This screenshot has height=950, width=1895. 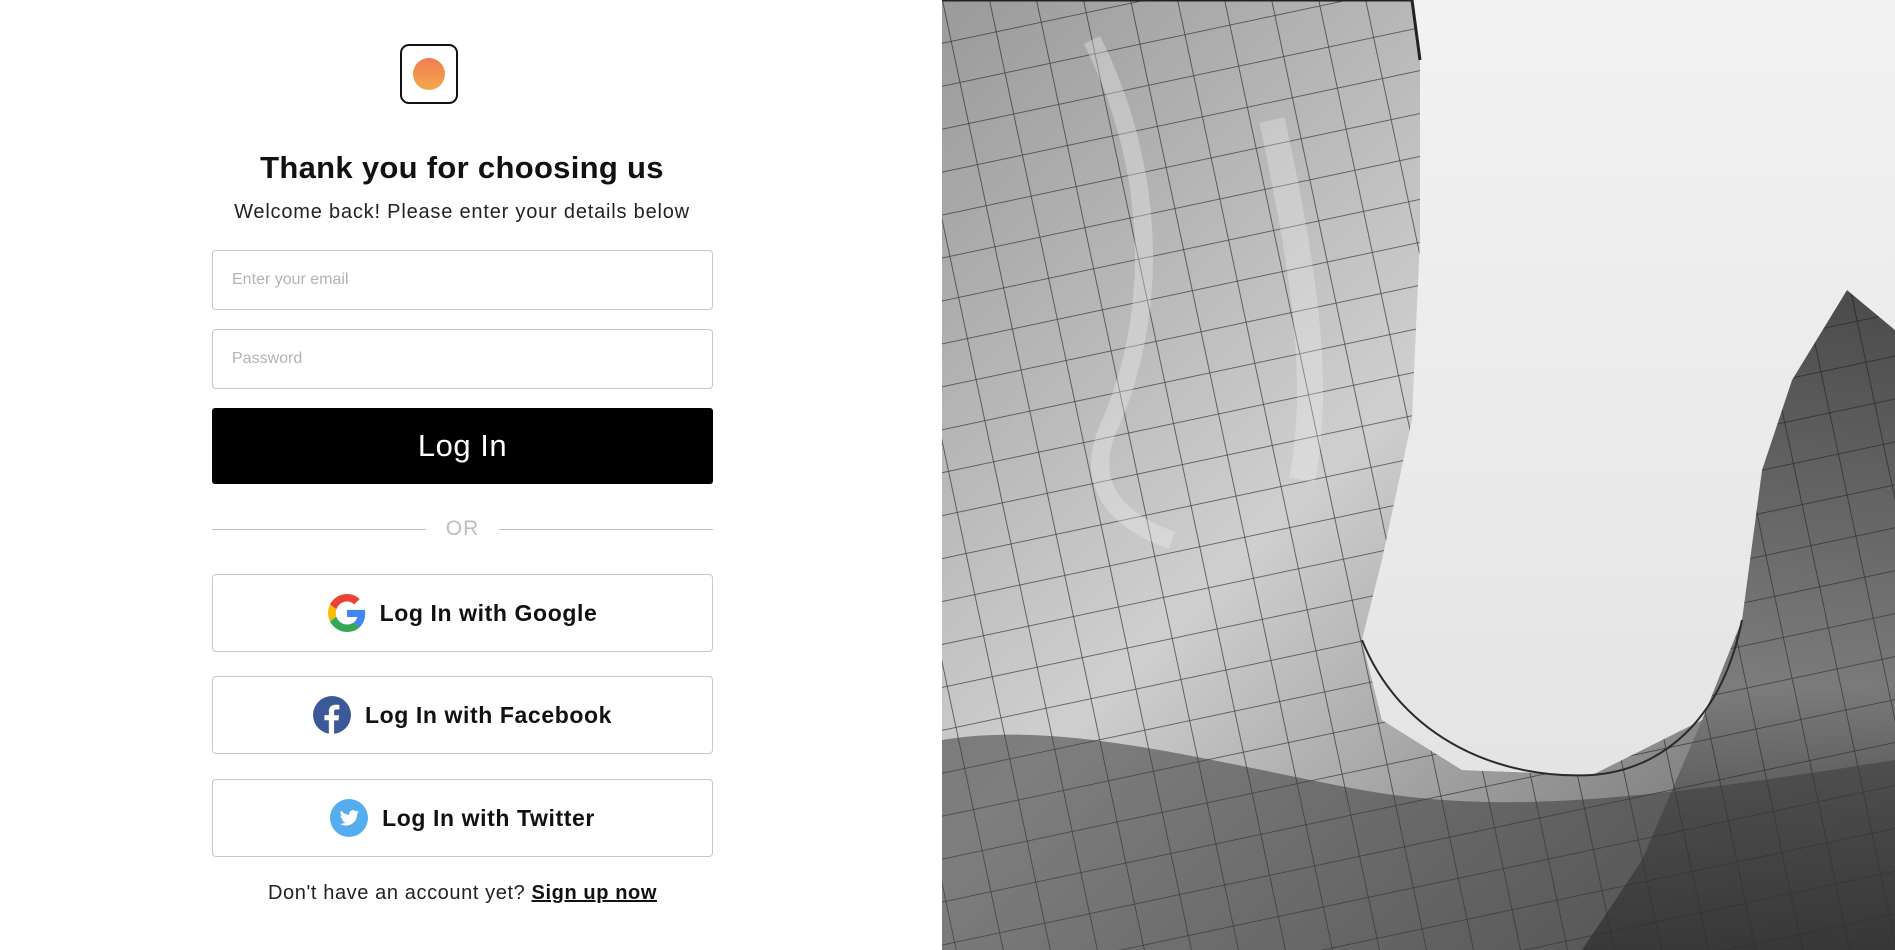 I want to click on twitter-login-button: Log In with Twitter, so click(x=462, y=818).